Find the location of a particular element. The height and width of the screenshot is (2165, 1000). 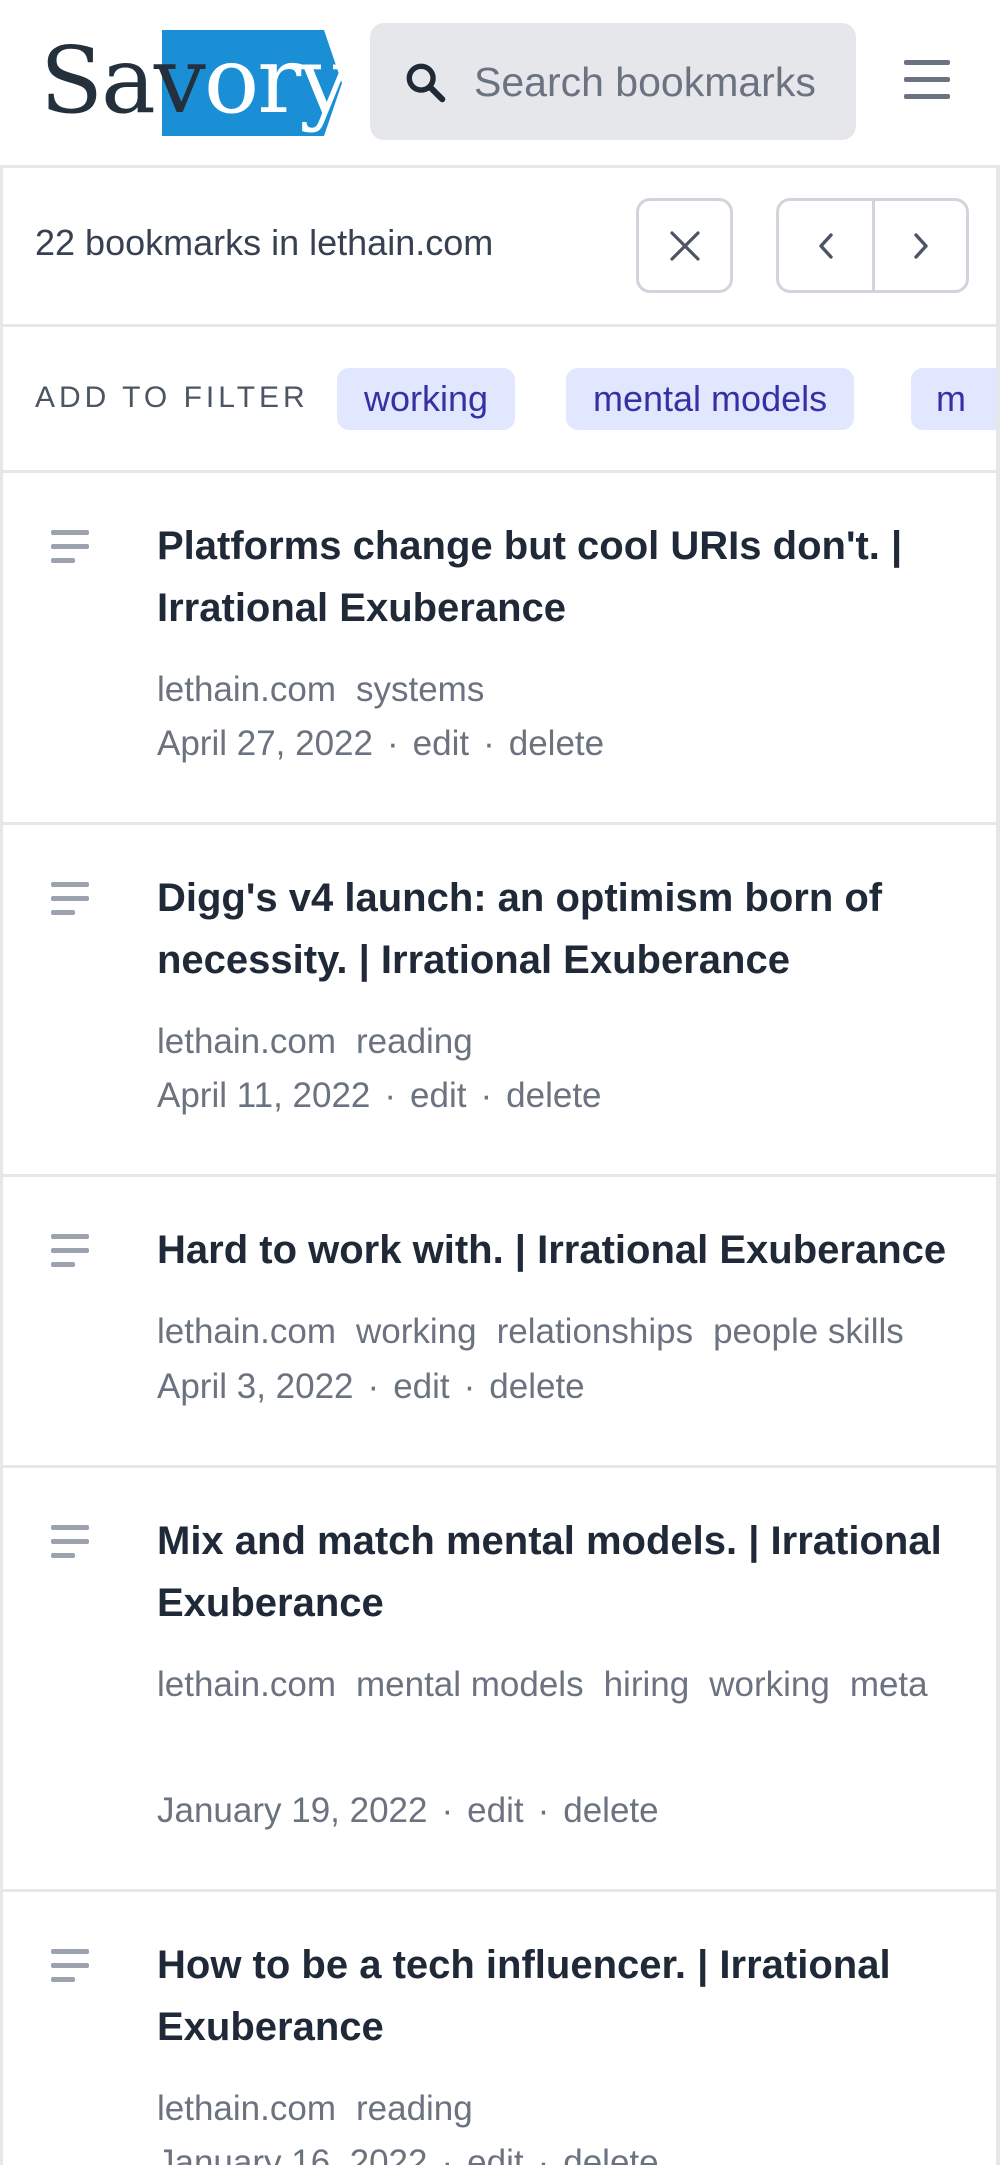

previous-page-button is located at coordinates (825, 245).